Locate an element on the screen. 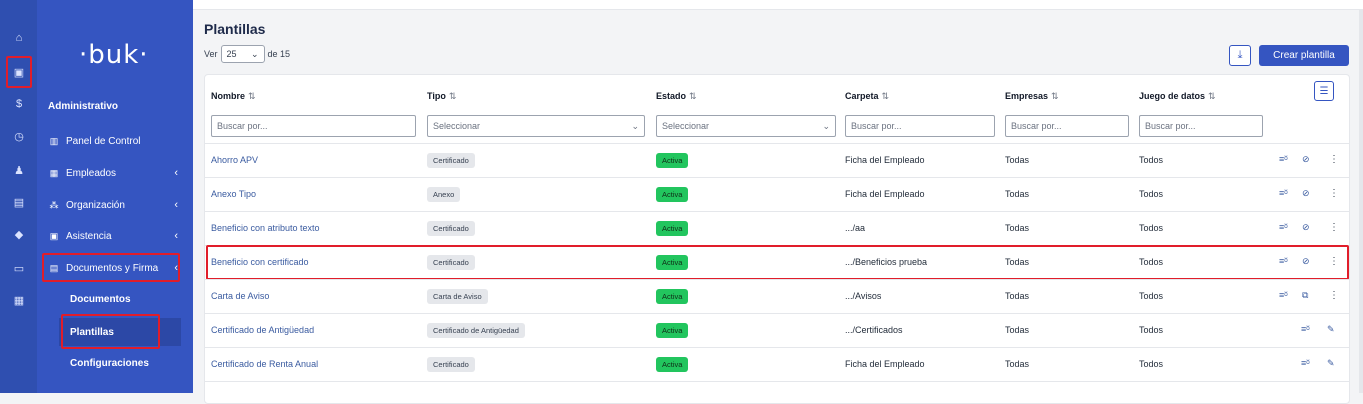 This screenshot has height=404, width=1363. row-nombre-link: Ahorro APV is located at coordinates (234, 160).